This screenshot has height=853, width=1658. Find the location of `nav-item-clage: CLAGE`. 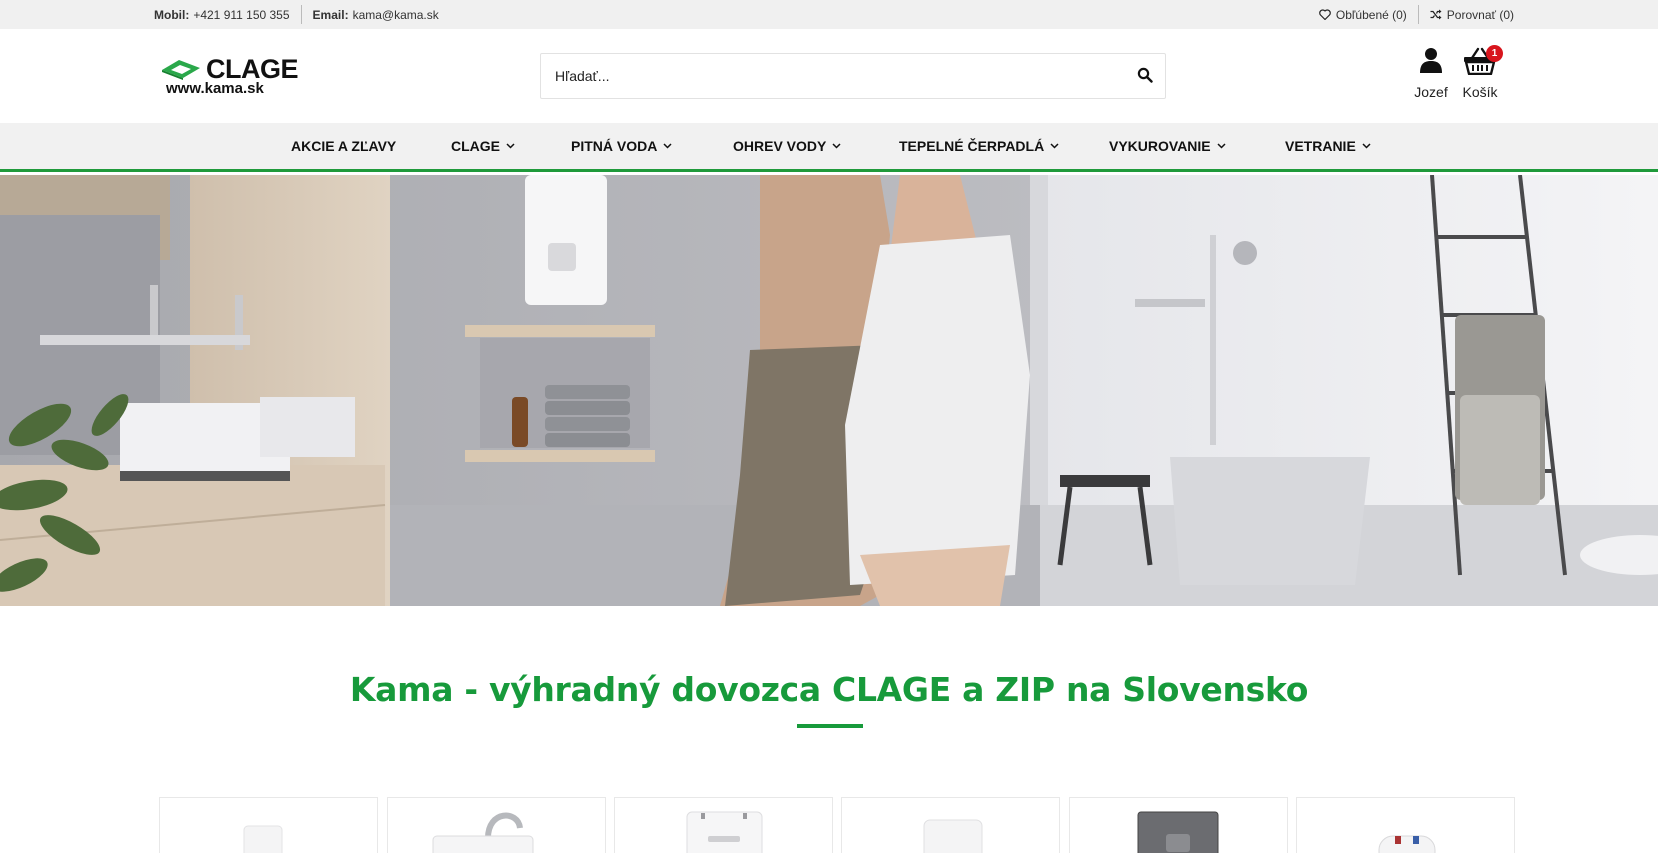

nav-item-clage: CLAGE is located at coordinates (483, 146).